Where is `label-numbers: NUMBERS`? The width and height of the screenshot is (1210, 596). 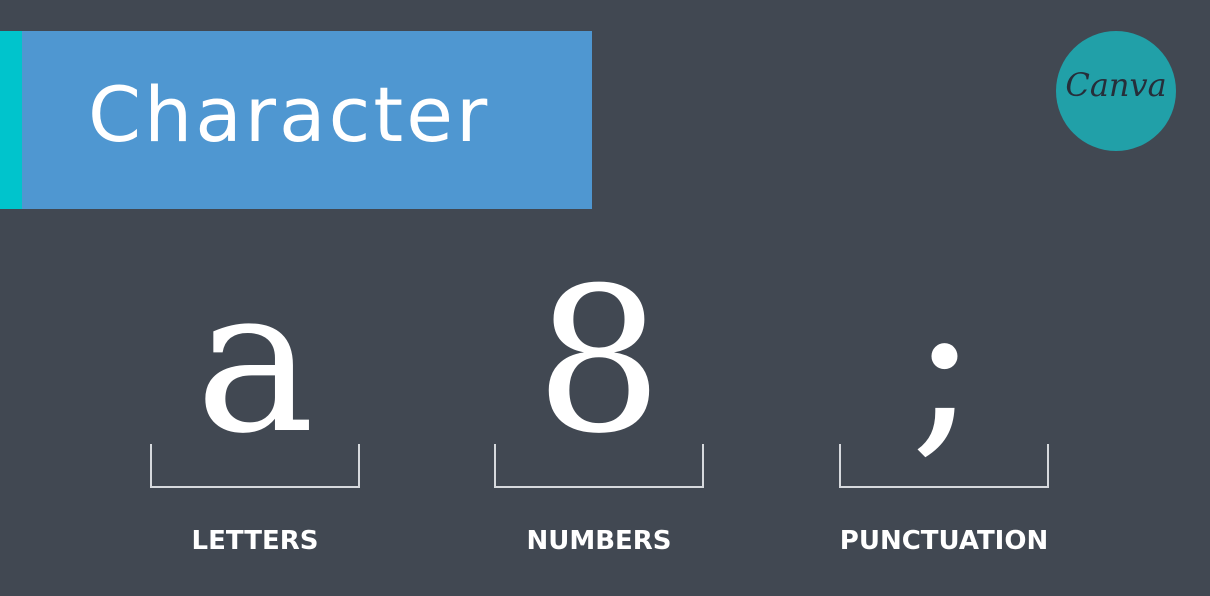
label-numbers: NUMBERS is located at coordinates (599, 541).